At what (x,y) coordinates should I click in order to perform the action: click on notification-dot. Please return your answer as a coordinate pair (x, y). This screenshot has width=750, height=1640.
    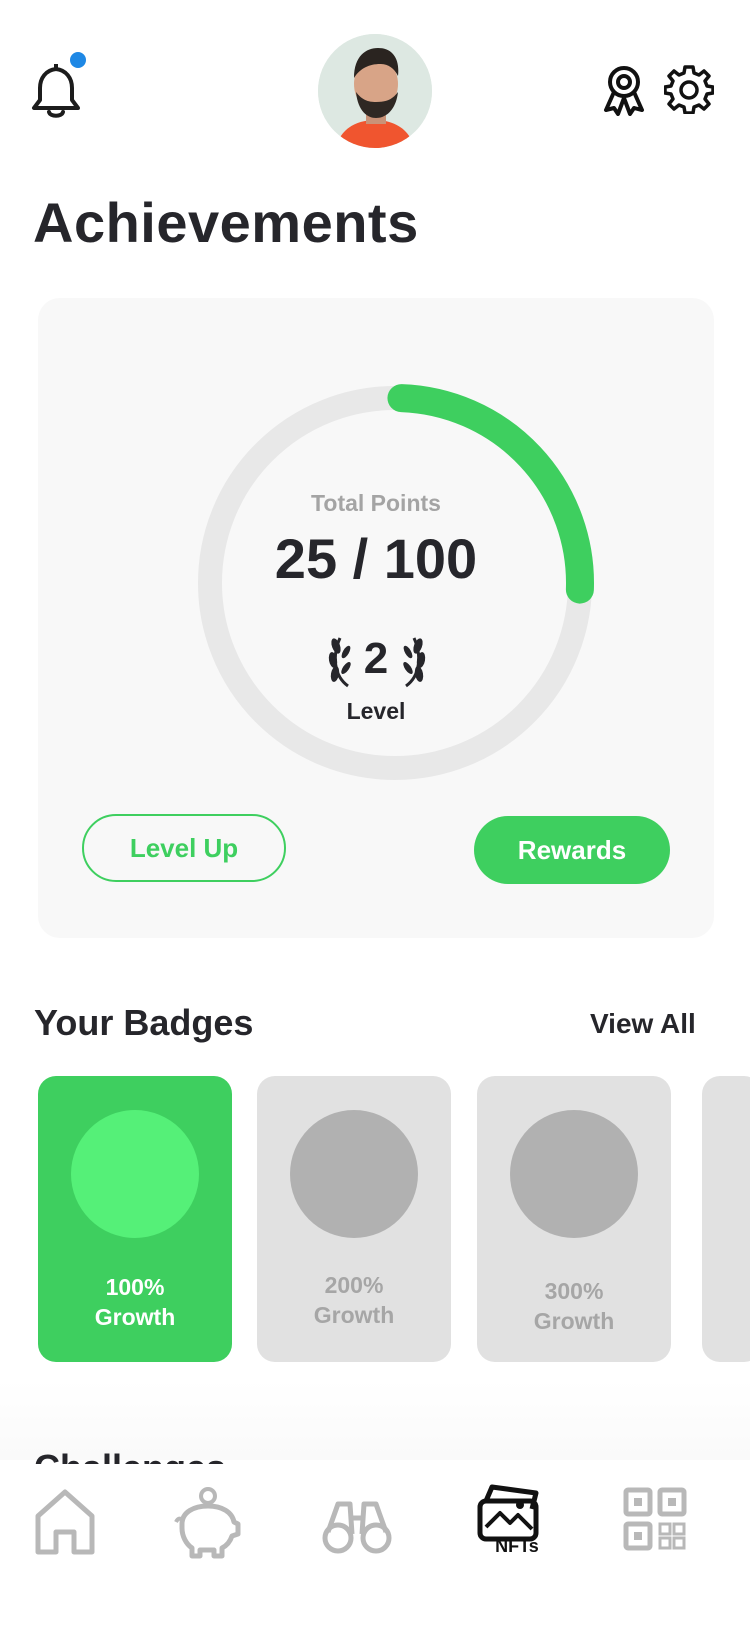
    Looking at the image, I should click on (78, 60).